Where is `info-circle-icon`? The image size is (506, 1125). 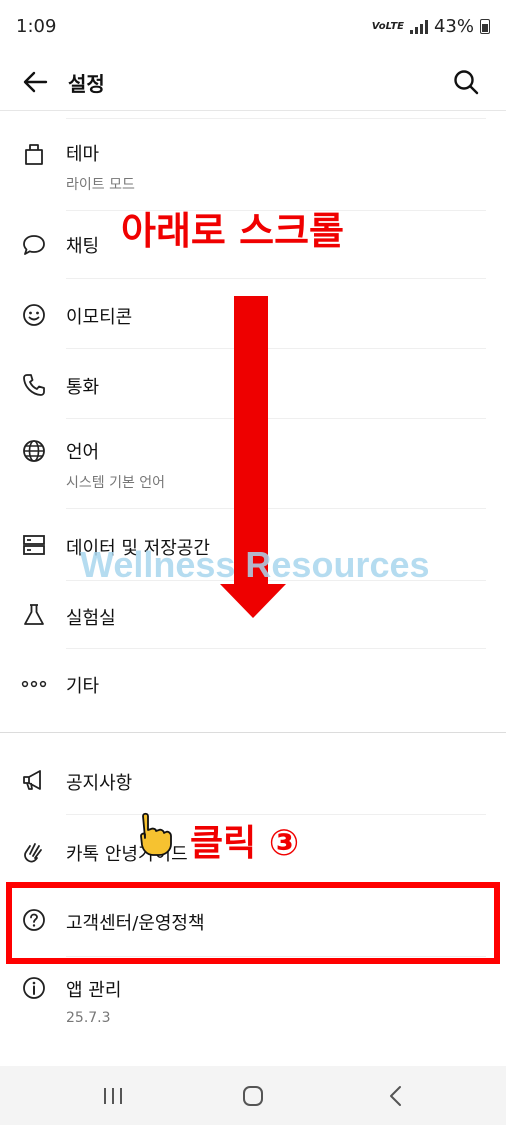
info-circle-icon is located at coordinates (34, 988).